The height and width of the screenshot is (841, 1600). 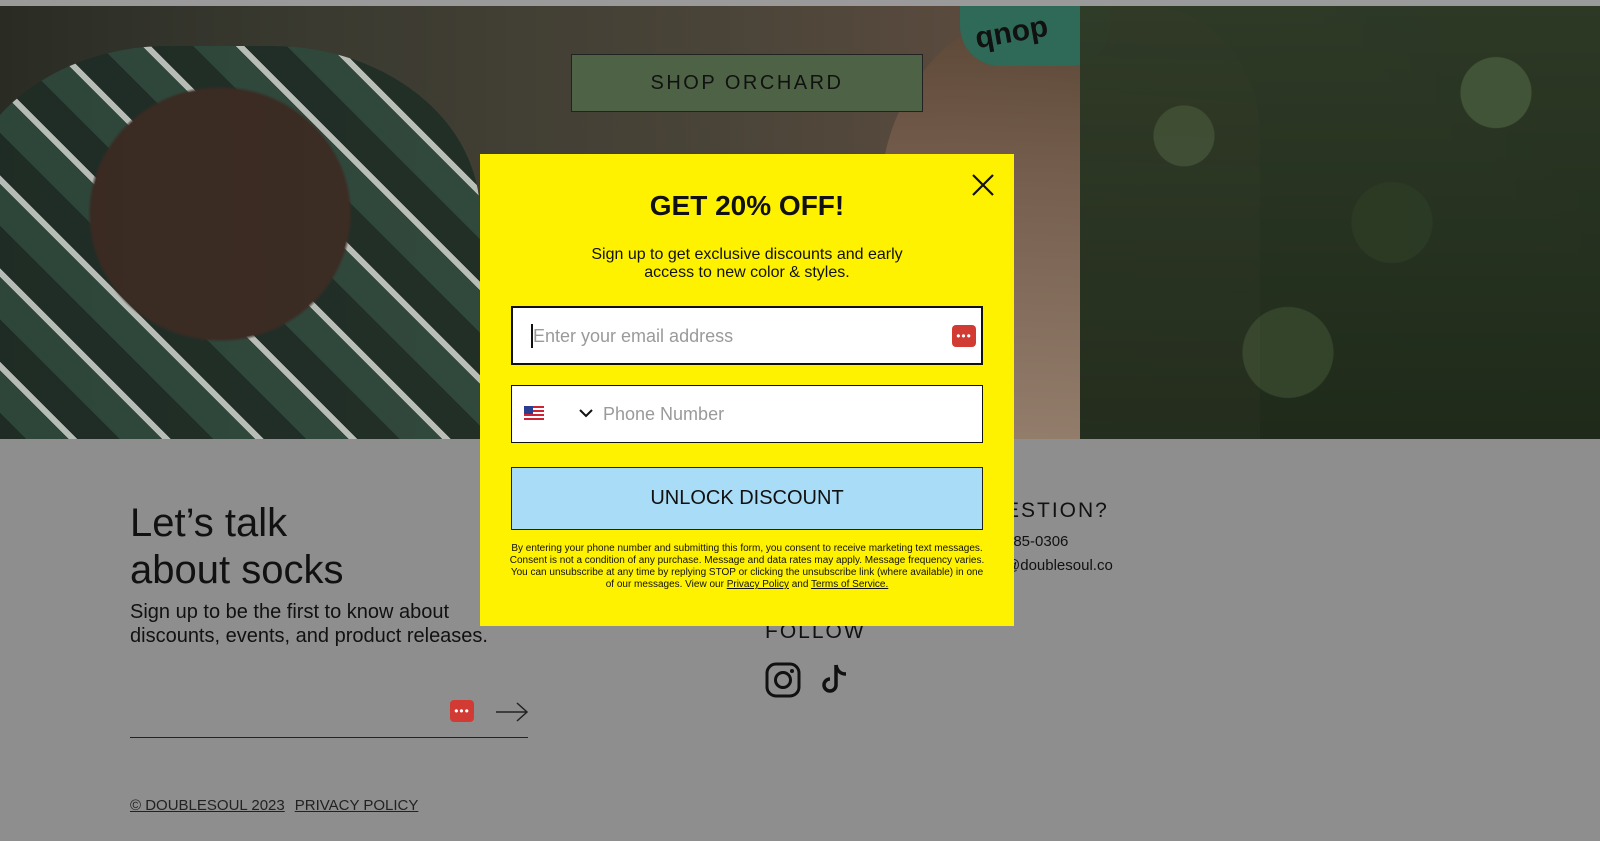 What do you see at coordinates (237, 570) in the screenshot?
I see `footer-heading-line2: about socks` at bounding box center [237, 570].